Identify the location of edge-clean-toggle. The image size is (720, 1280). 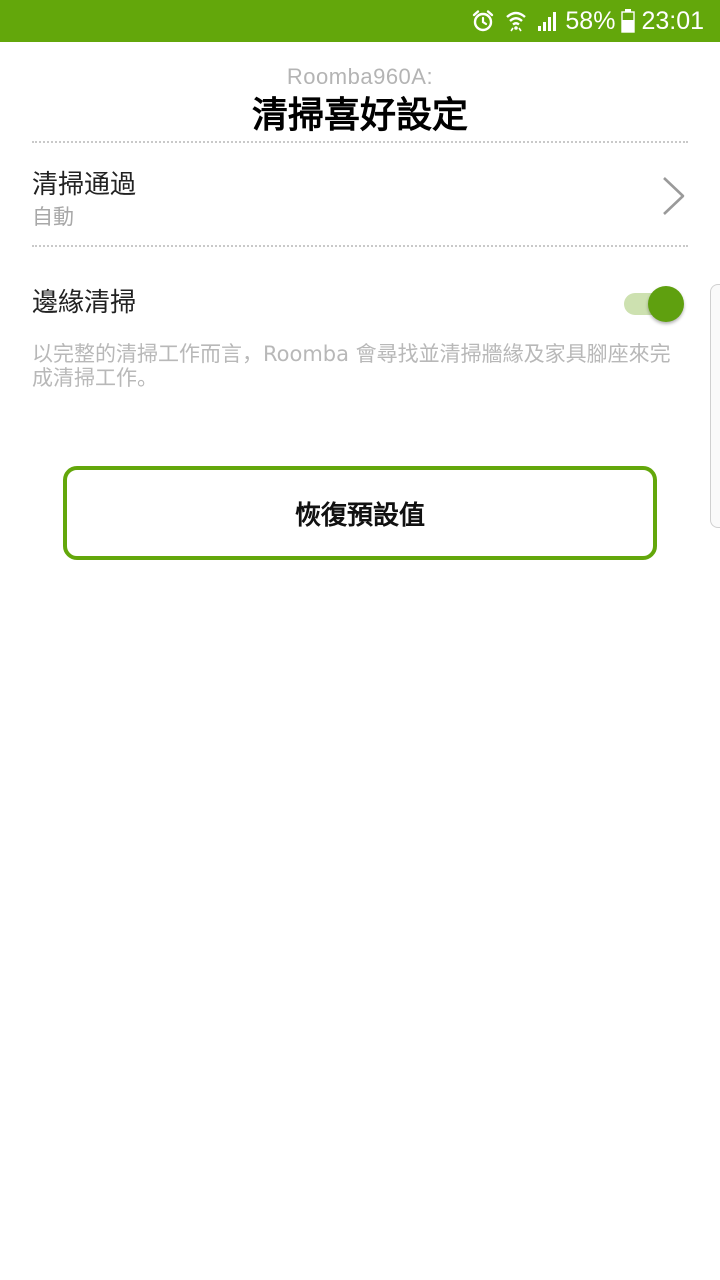
(654, 304).